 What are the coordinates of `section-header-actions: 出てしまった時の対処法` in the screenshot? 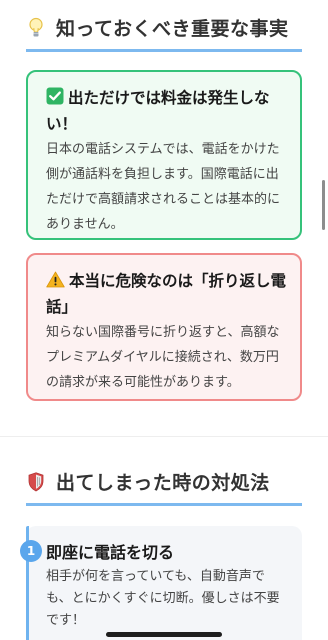 It's located at (148, 481).